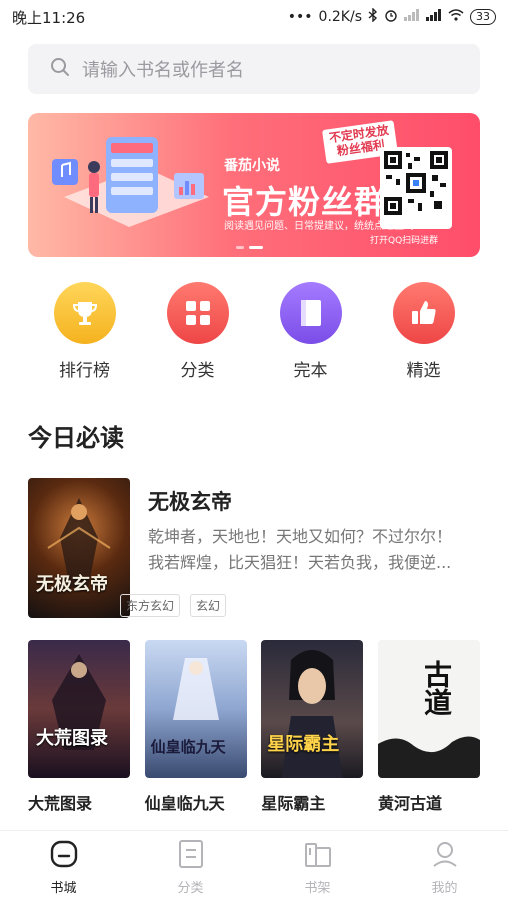 Image resolution: width=508 pixels, height=903 pixels. I want to click on tab-bookshelf: 书架, so click(317, 867).